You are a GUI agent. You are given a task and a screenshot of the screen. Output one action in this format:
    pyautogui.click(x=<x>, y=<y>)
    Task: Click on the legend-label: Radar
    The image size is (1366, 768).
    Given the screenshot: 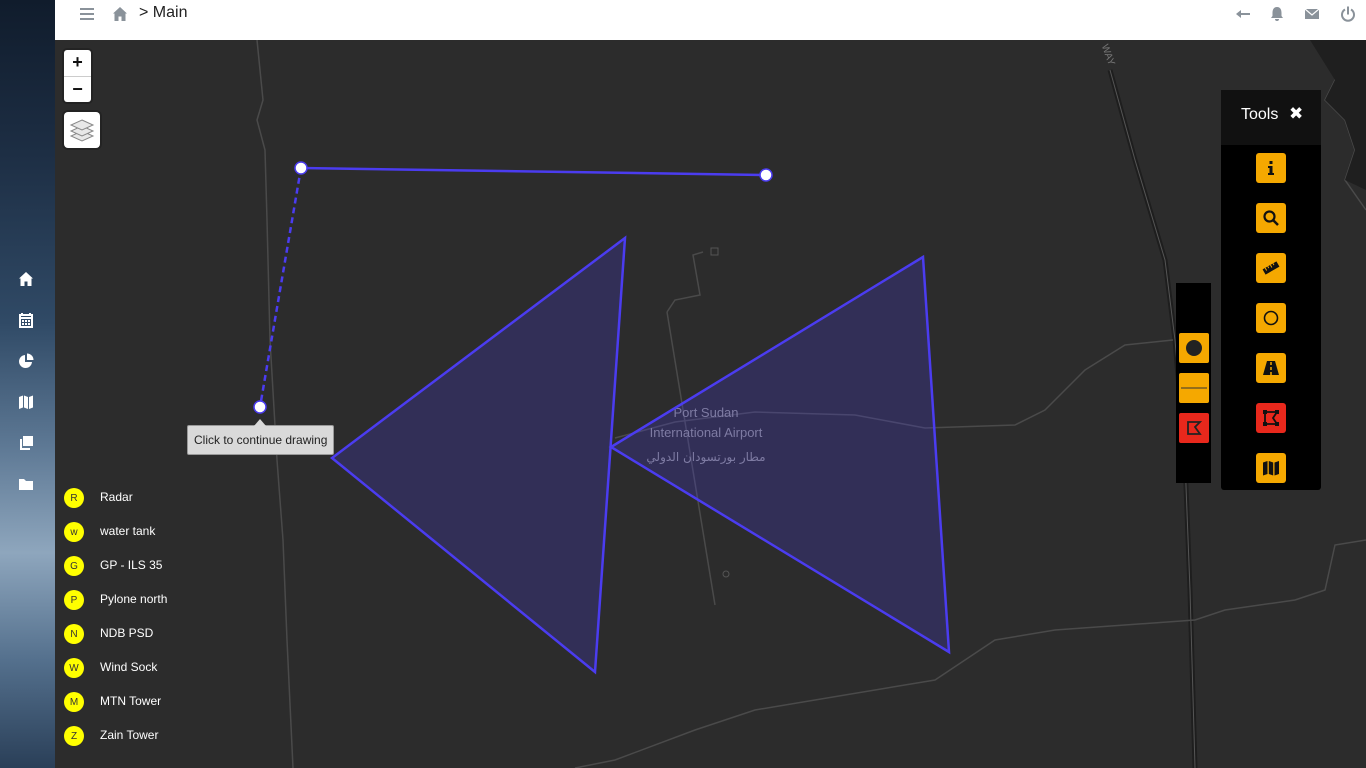 What is the action you would take?
    pyautogui.click(x=116, y=497)
    